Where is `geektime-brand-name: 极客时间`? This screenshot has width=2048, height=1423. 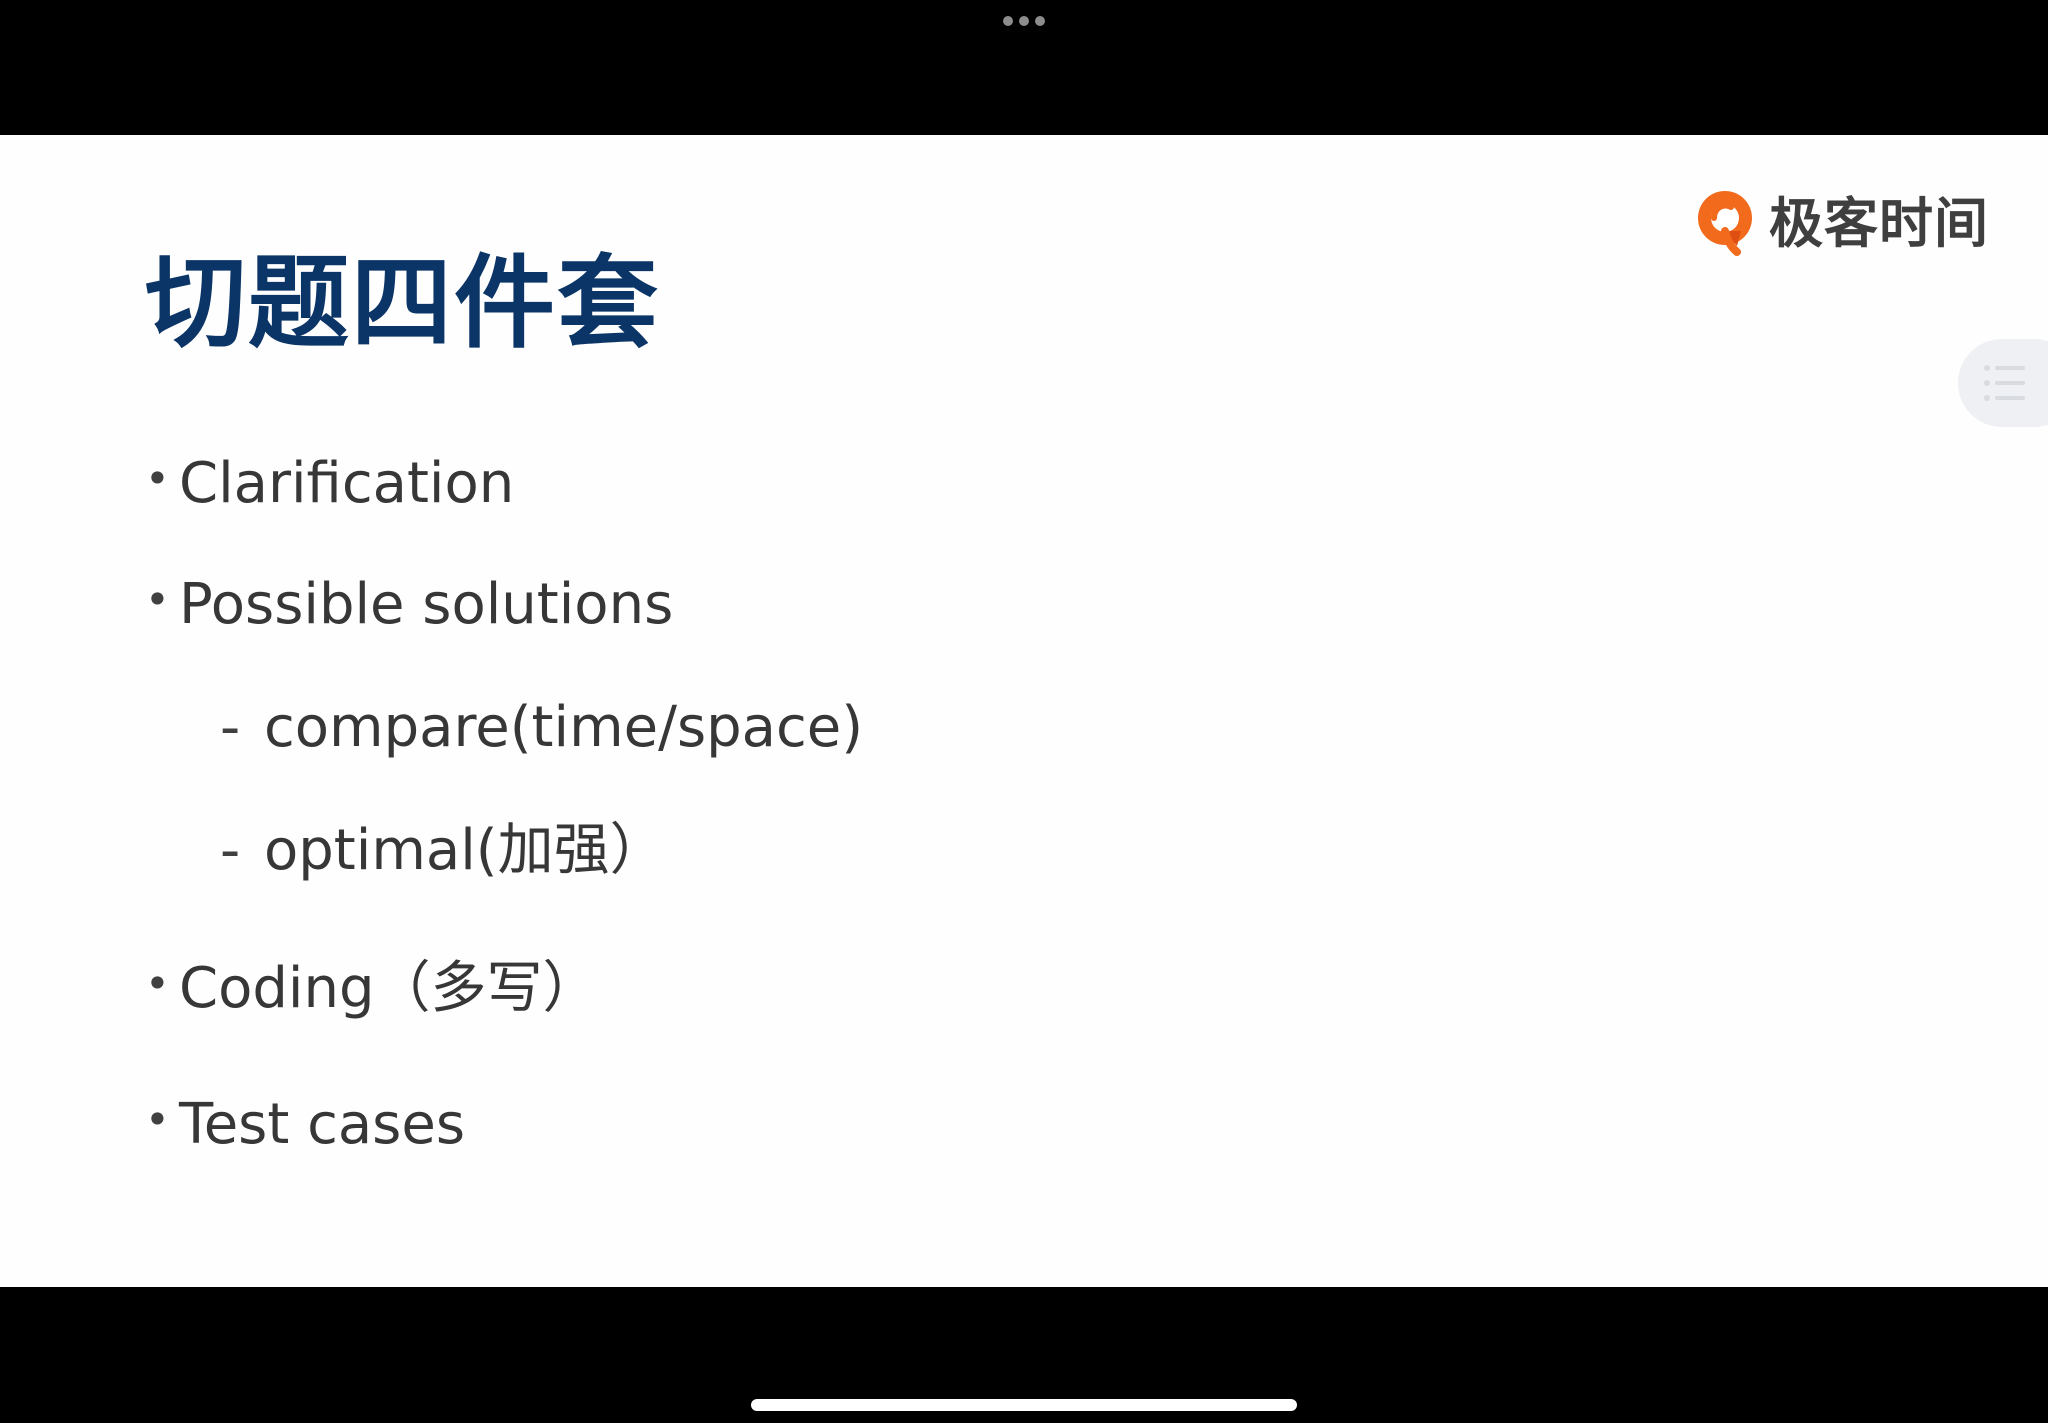
geektime-brand-name: 极客时间 is located at coordinates (1879, 223).